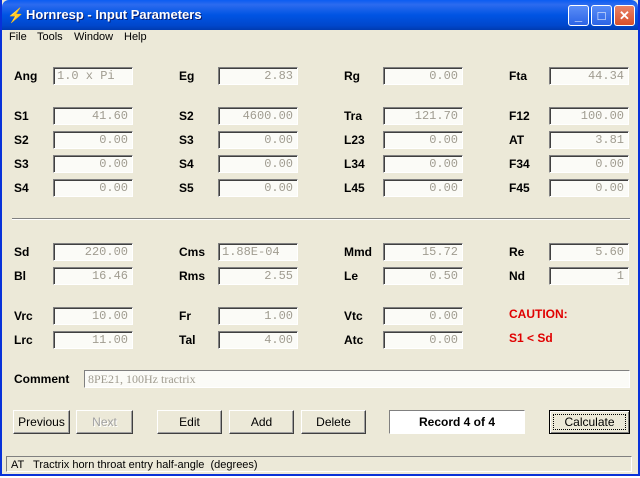 This screenshot has width=640, height=478. I want to click on focus-rectangle, so click(589, 422).